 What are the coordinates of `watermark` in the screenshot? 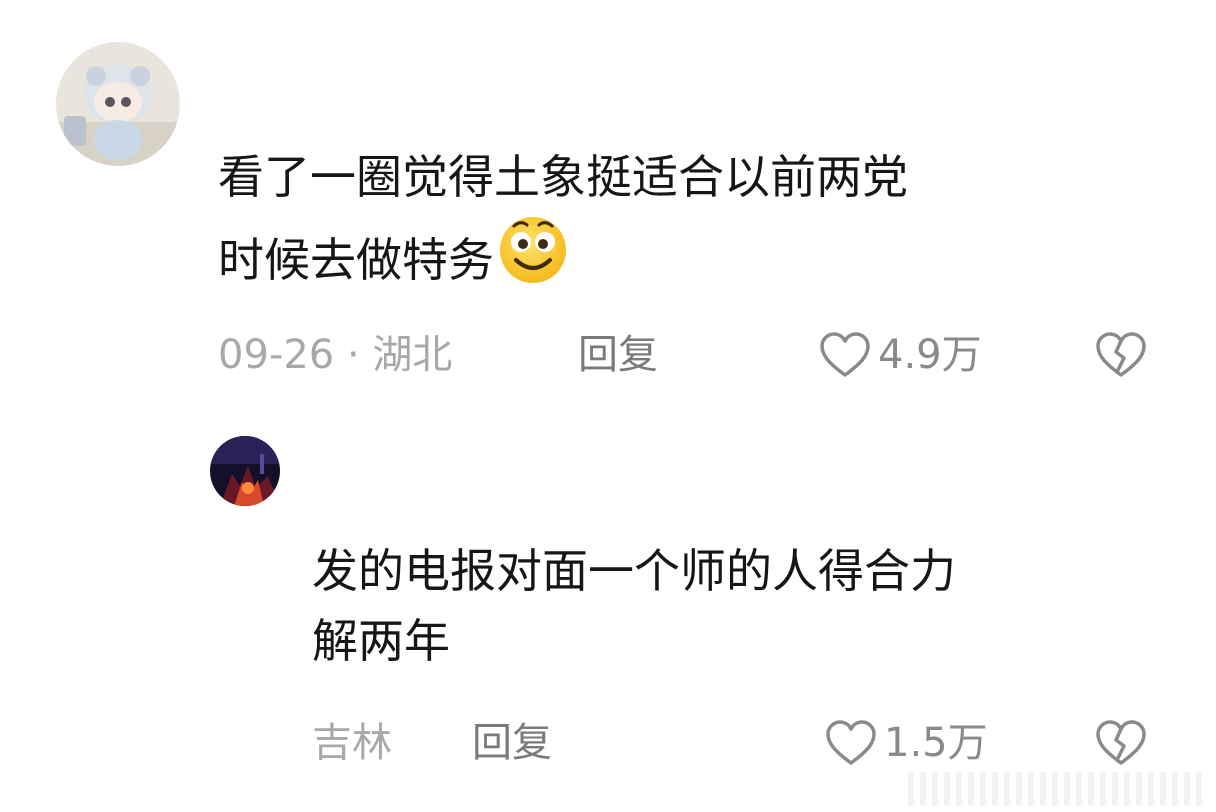 It's located at (1058, 789).